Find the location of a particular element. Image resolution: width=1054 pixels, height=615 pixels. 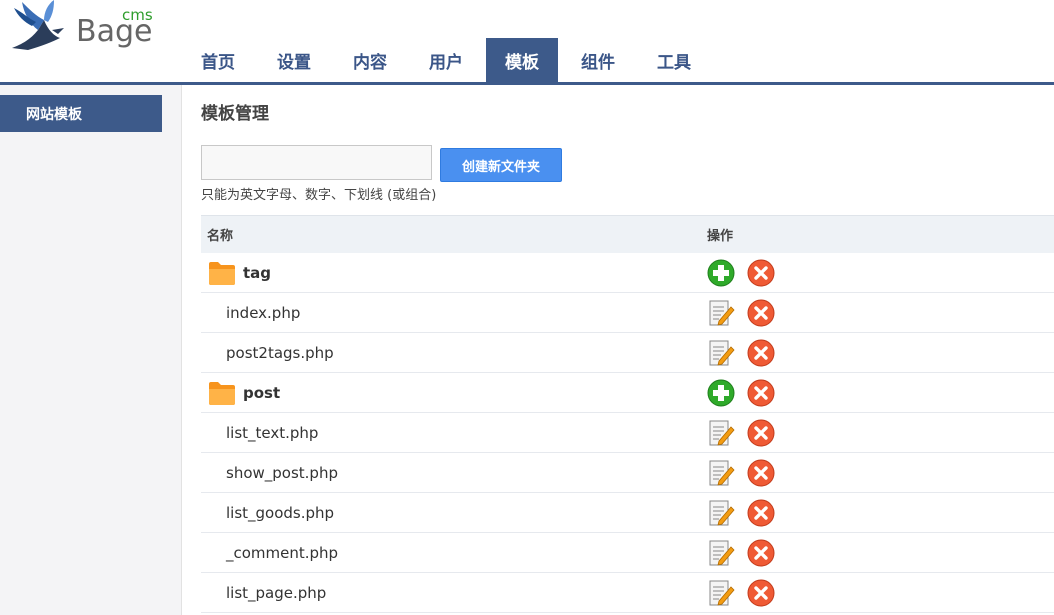

name-cell: index.php is located at coordinates (454, 313).